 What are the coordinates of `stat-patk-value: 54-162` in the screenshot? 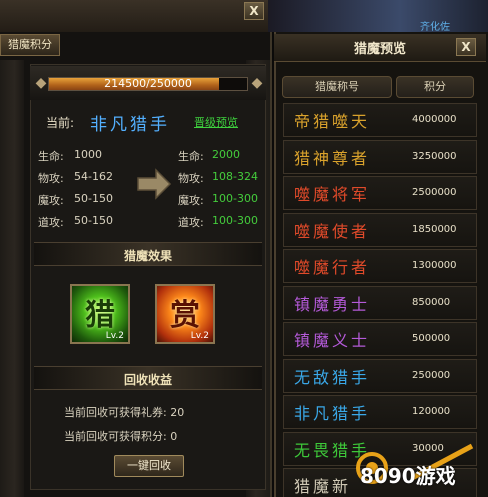 It's located at (93, 176).